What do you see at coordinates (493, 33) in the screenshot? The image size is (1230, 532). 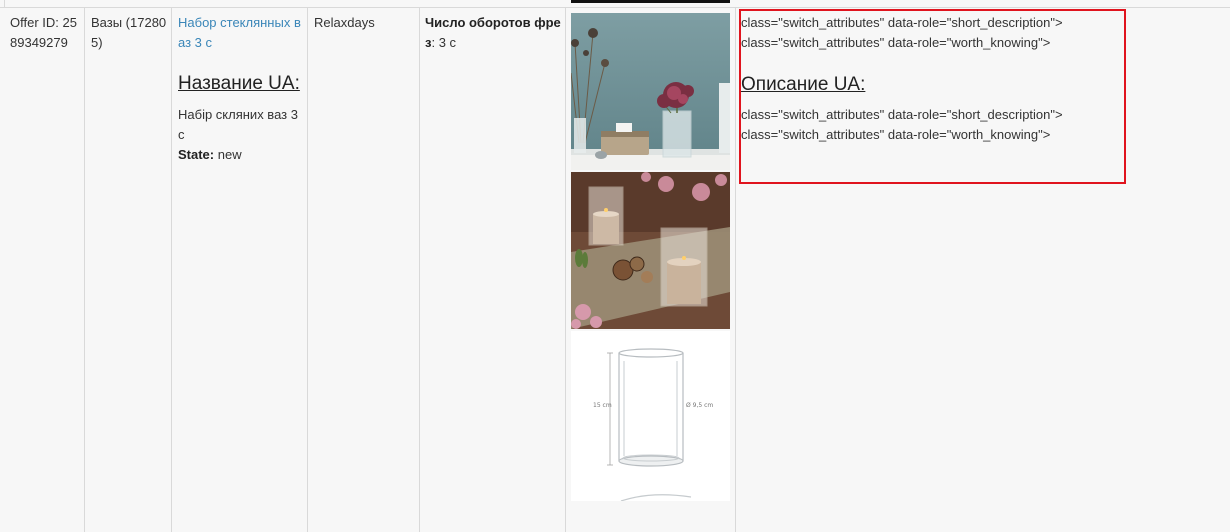 I see `attribute-line: Число оборотов фрез: 3 с` at bounding box center [493, 33].